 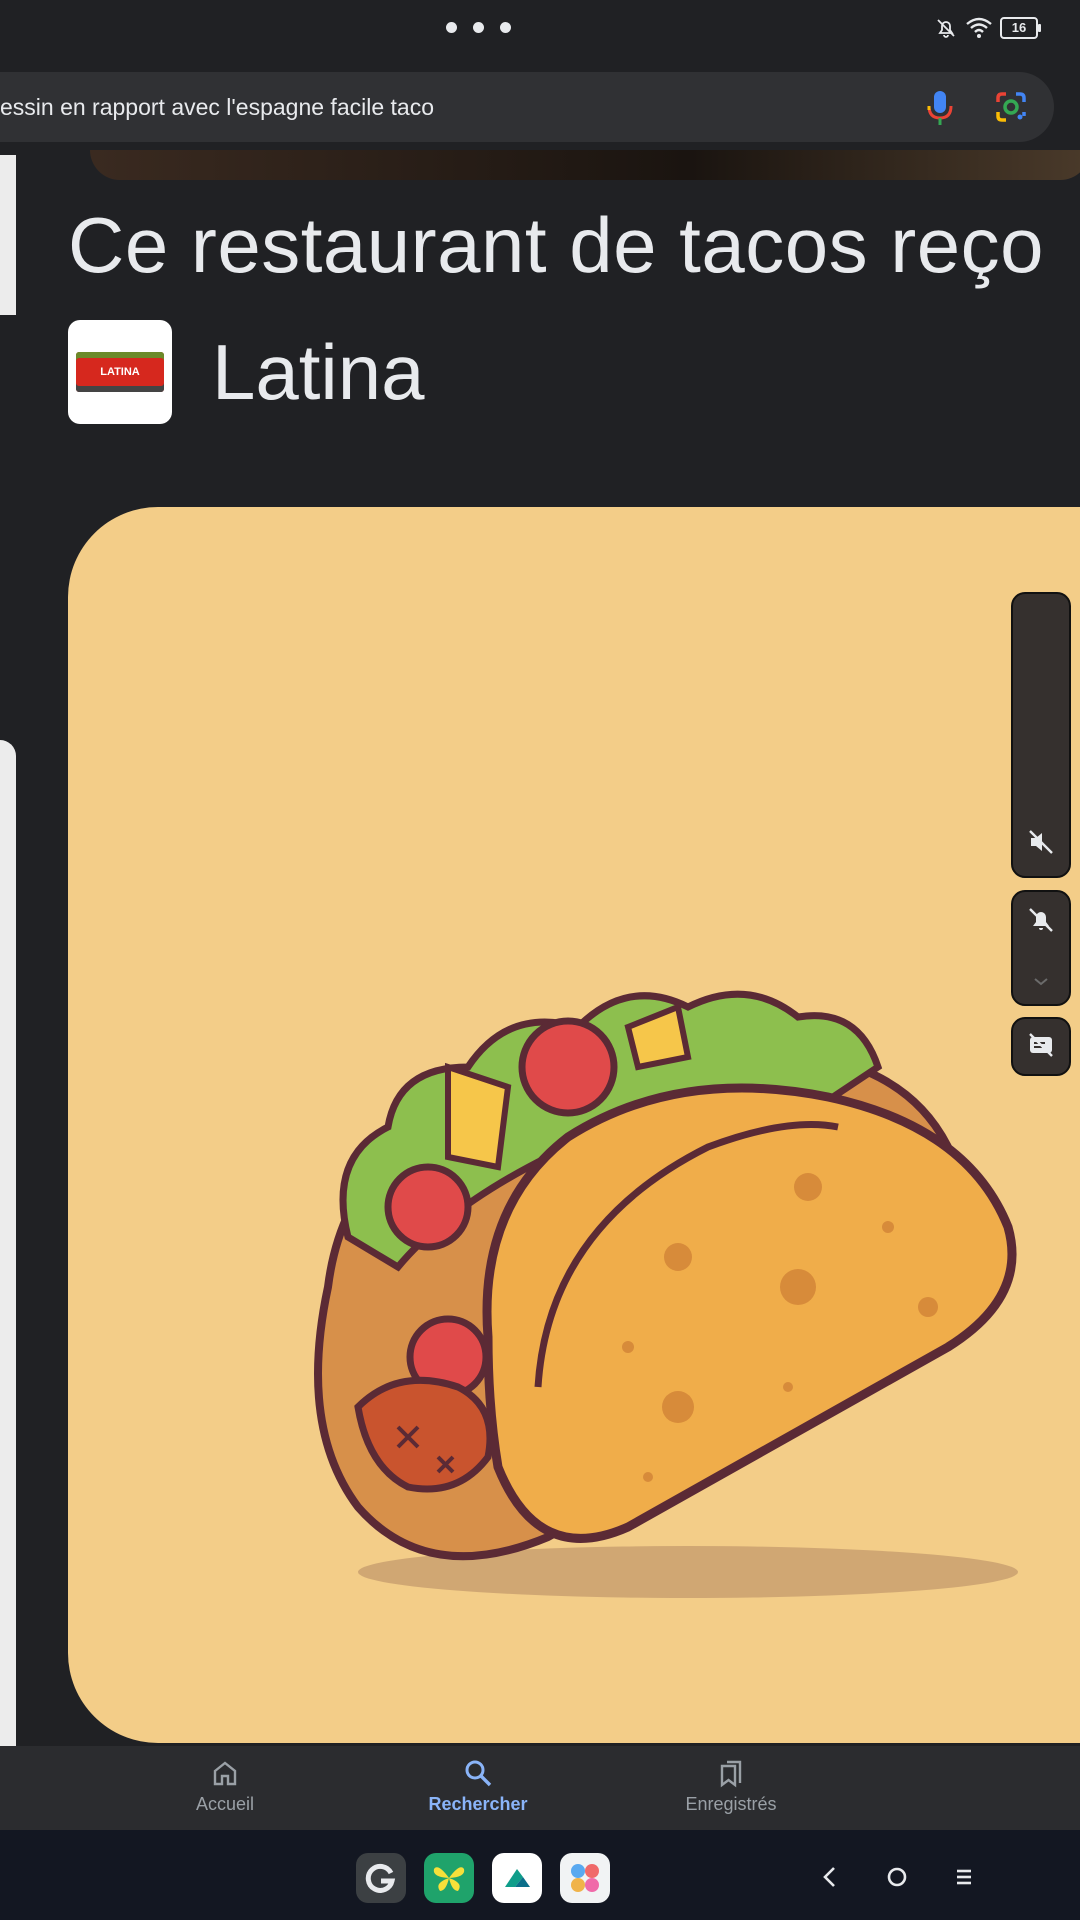 I want to click on nav-item-saved: Enregistrés, so click(x=731, y=1786).